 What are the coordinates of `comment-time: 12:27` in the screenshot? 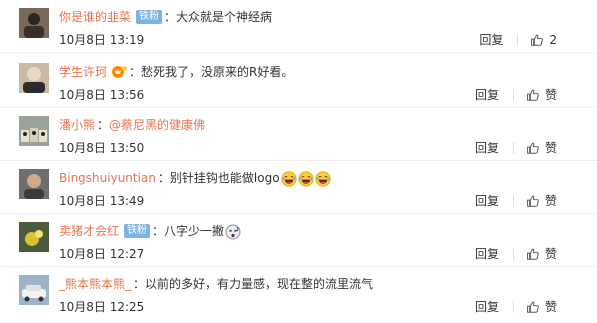 It's located at (127, 254).